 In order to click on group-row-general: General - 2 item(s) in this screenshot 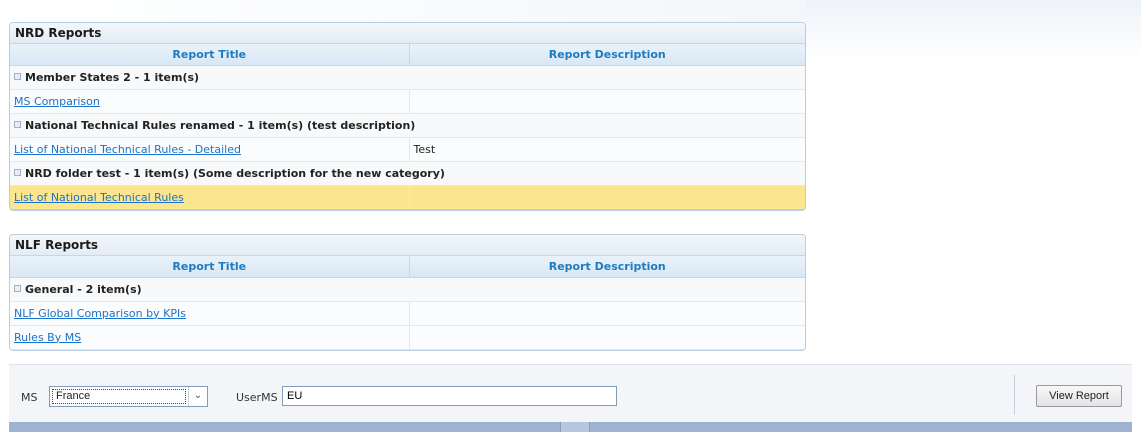, I will do `click(407, 289)`.